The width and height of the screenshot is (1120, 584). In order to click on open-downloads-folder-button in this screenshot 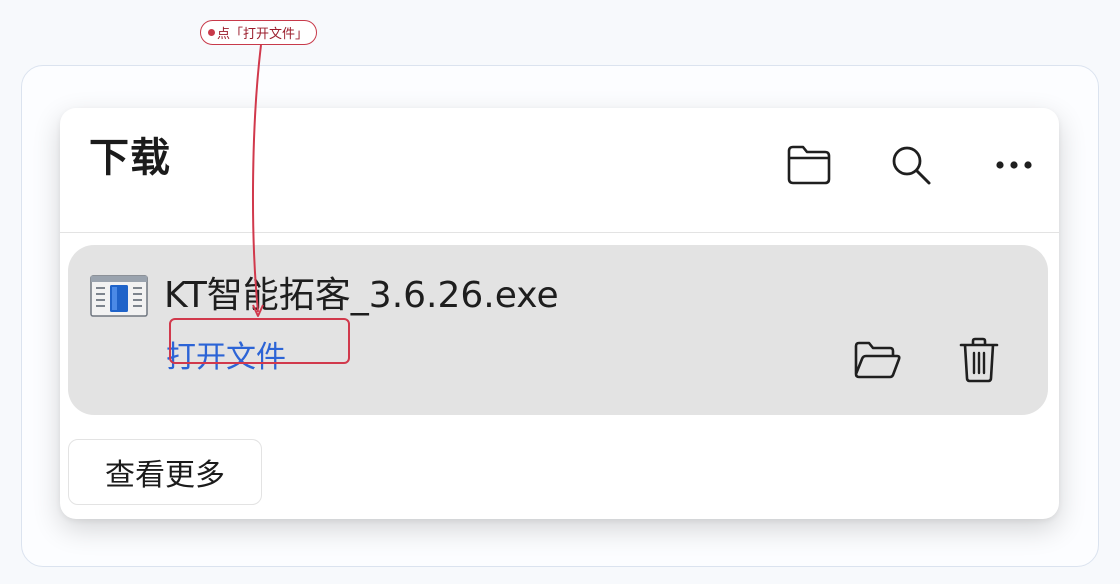, I will do `click(809, 165)`.